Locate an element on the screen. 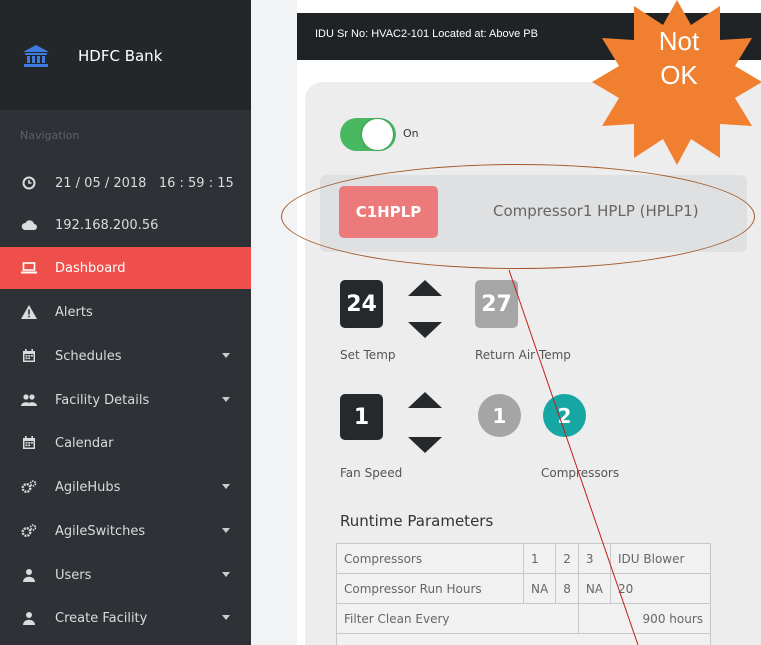 The image size is (761, 645). power-toggle-label: On is located at coordinates (411, 133).